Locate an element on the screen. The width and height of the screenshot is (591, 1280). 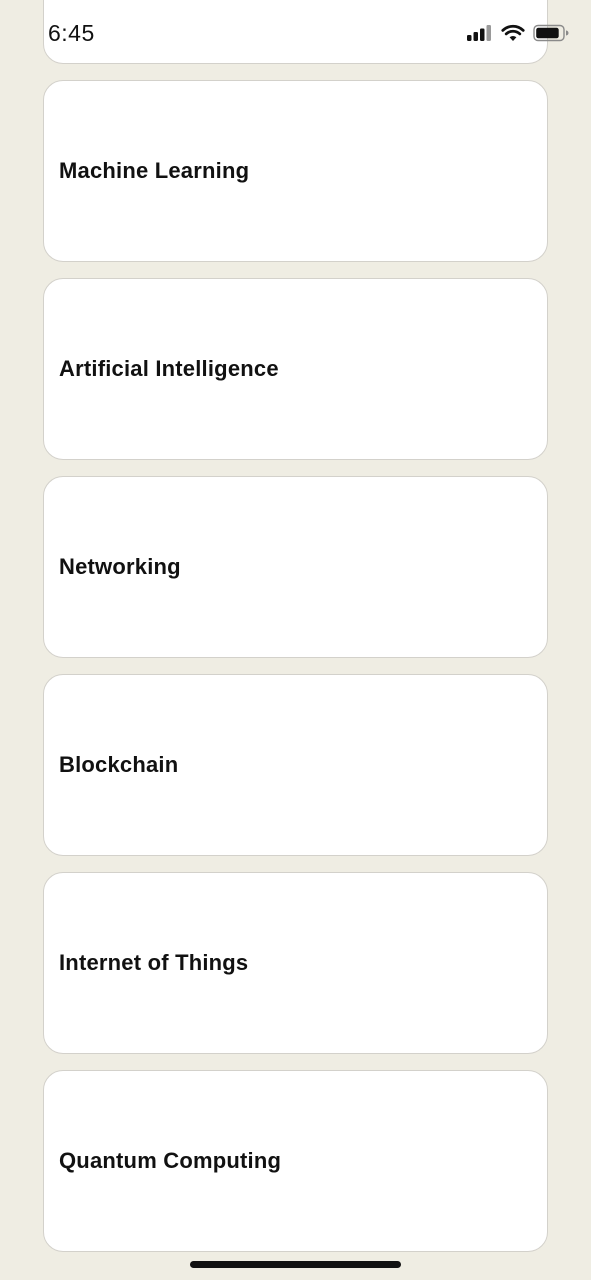
topic-card-internet-of-things: Internet of Things is located at coordinates (295, 963).